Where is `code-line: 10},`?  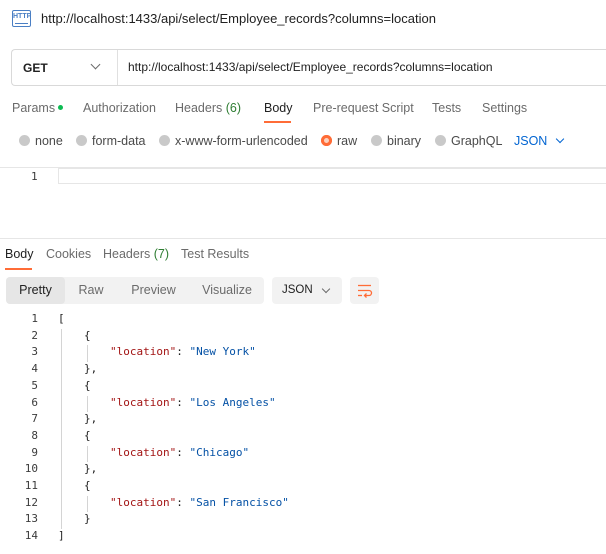
code-line: 10}, is located at coordinates (303, 468).